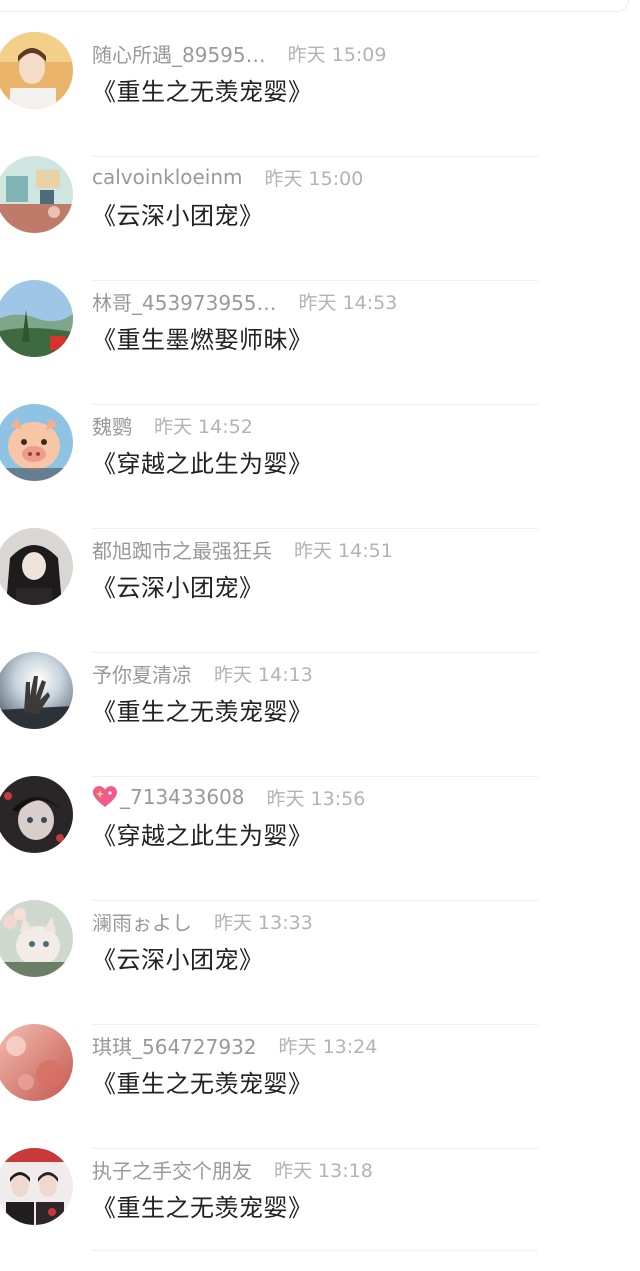 Image resolution: width=640 pixels, height=1271 pixels. Describe the element at coordinates (172, 1169) in the screenshot. I see `username: 执子之手交个朋友` at that location.